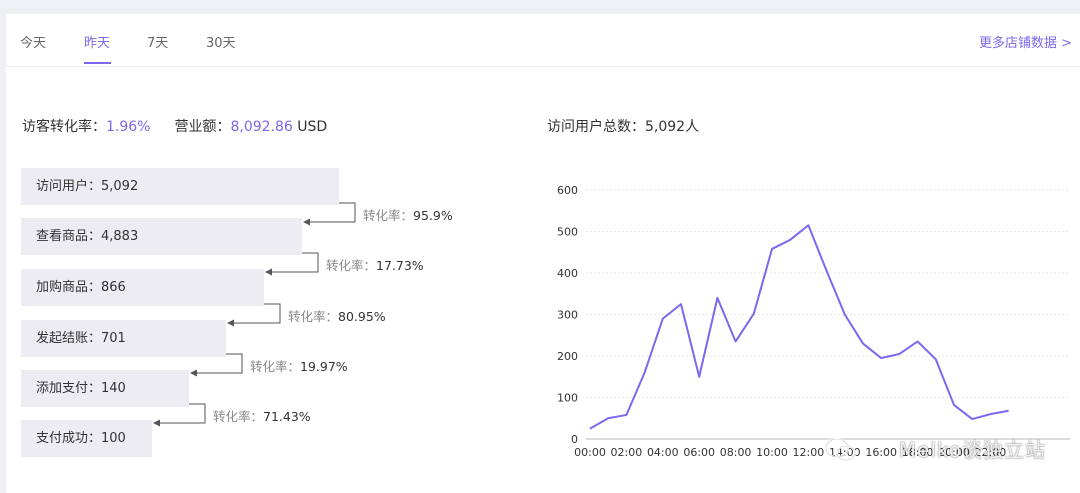  What do you see at coordinates (567, 398) in the screenshot?
I see `y-tick-label: 100` at bounding box center [567, 398].